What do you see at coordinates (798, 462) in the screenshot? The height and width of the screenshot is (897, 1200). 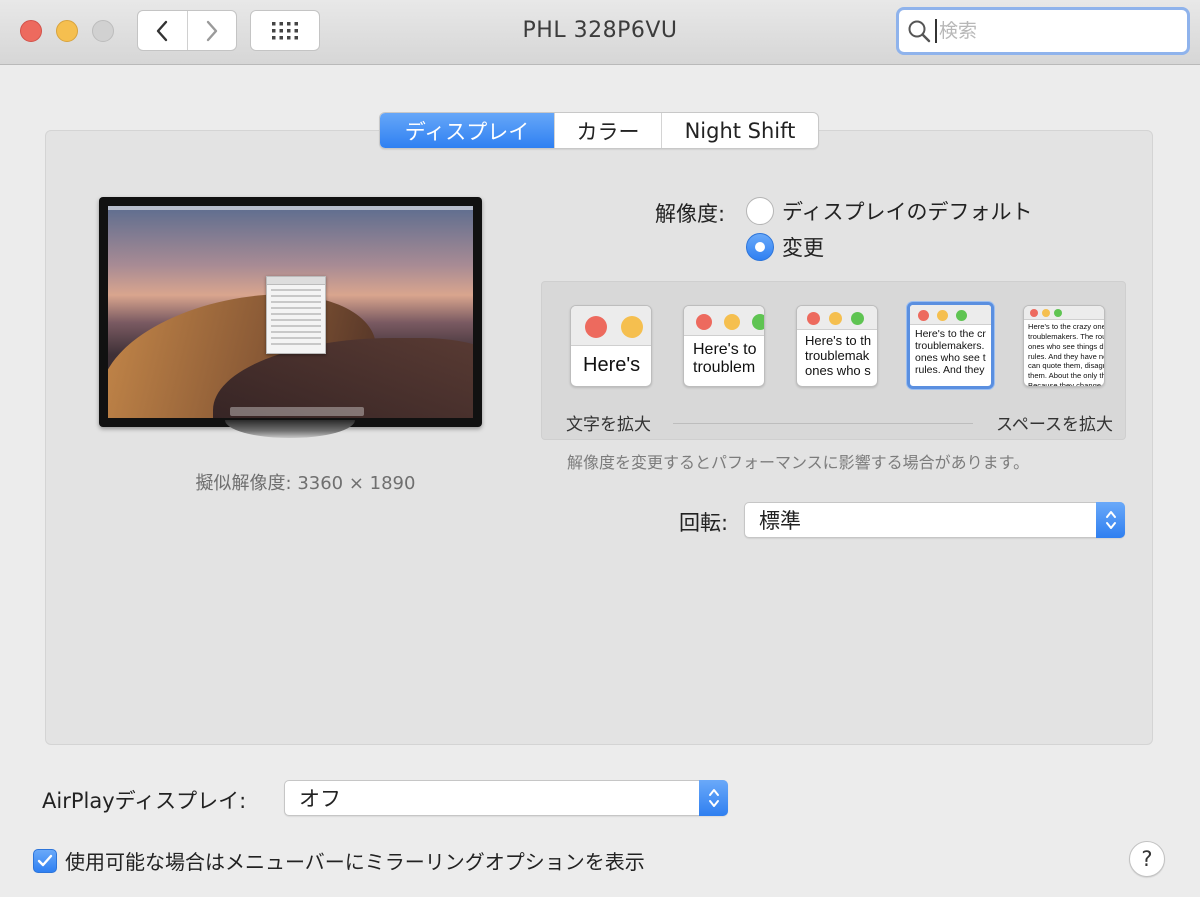 I see `performance-note: 解像度を変更するとパフォーマンスに影響する場合があります。` at bounding box center [798, 462].